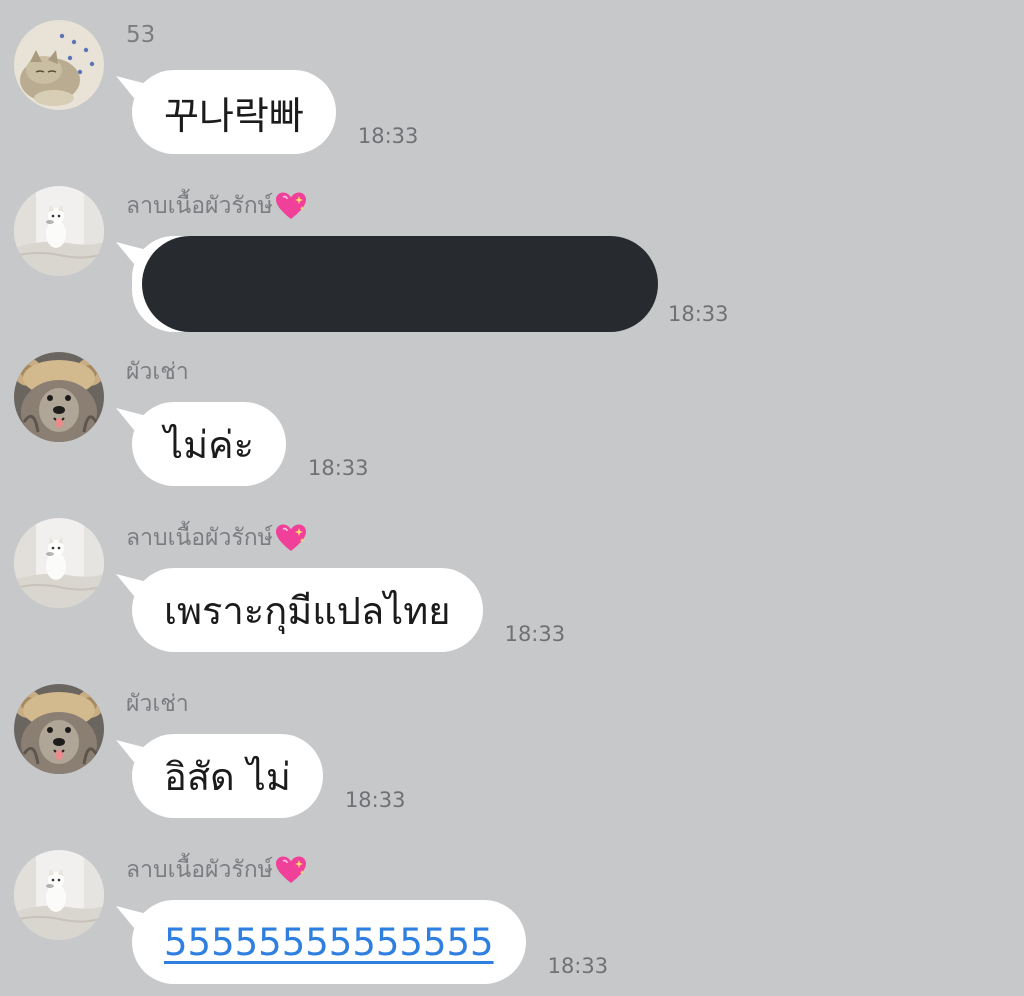 The image size is (1024, 996). What do you see at coordinates (234, 112) in the screenshot?
I see `message-bubble: 꾸나락빠` at bounding box center [234, 112].